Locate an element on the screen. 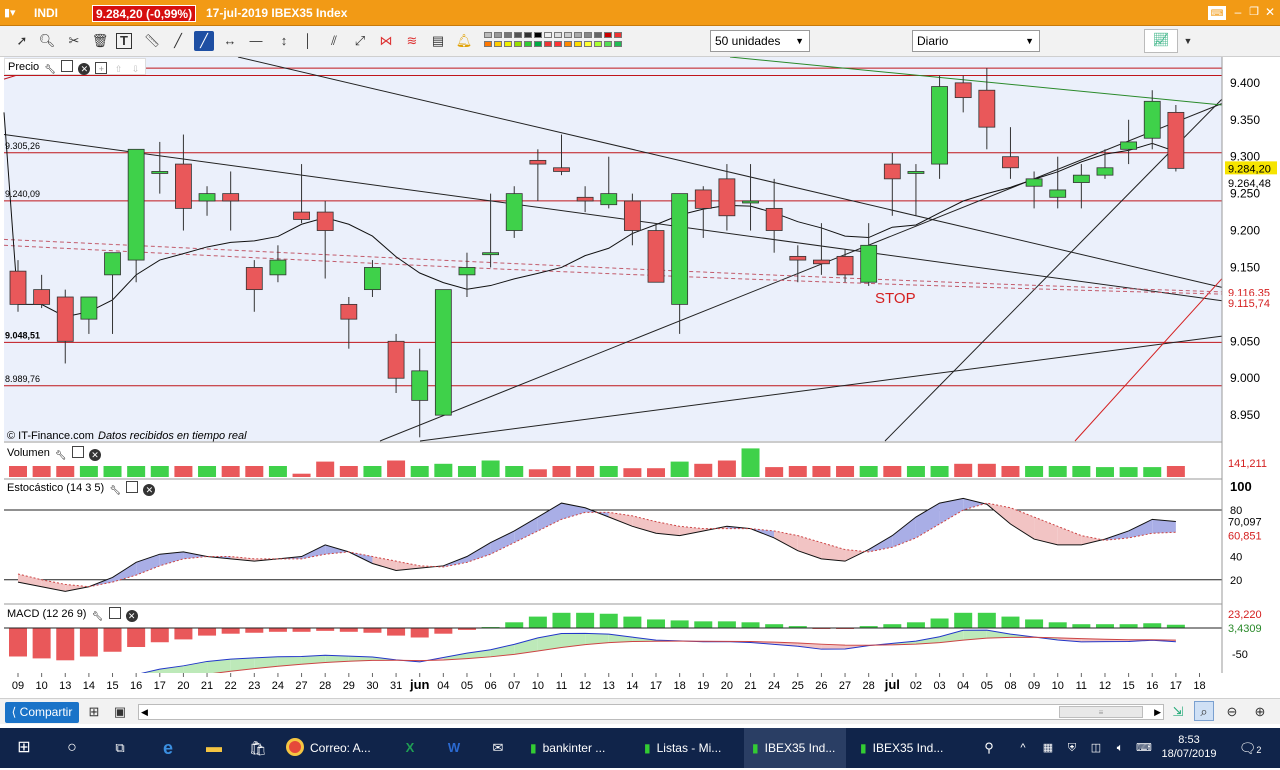 This screenshot has height=770, width=1280. task-view-icon: ⧉ is located at coordinates (120, 748).